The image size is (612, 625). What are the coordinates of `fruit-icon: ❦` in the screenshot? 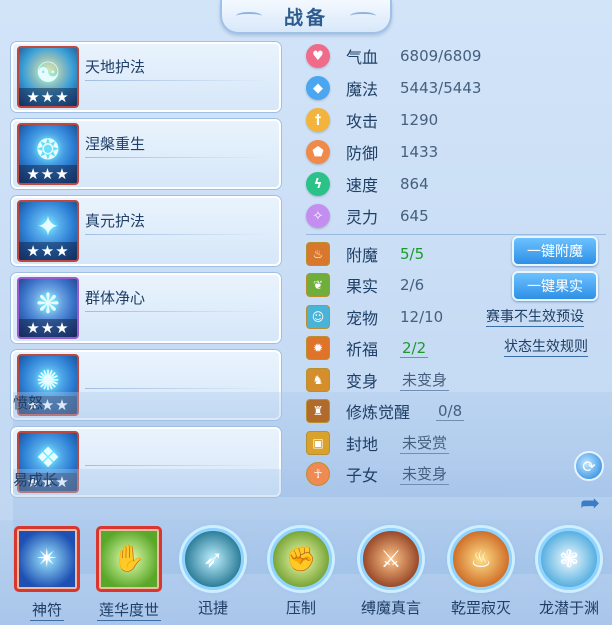 It's located at (318, 285).